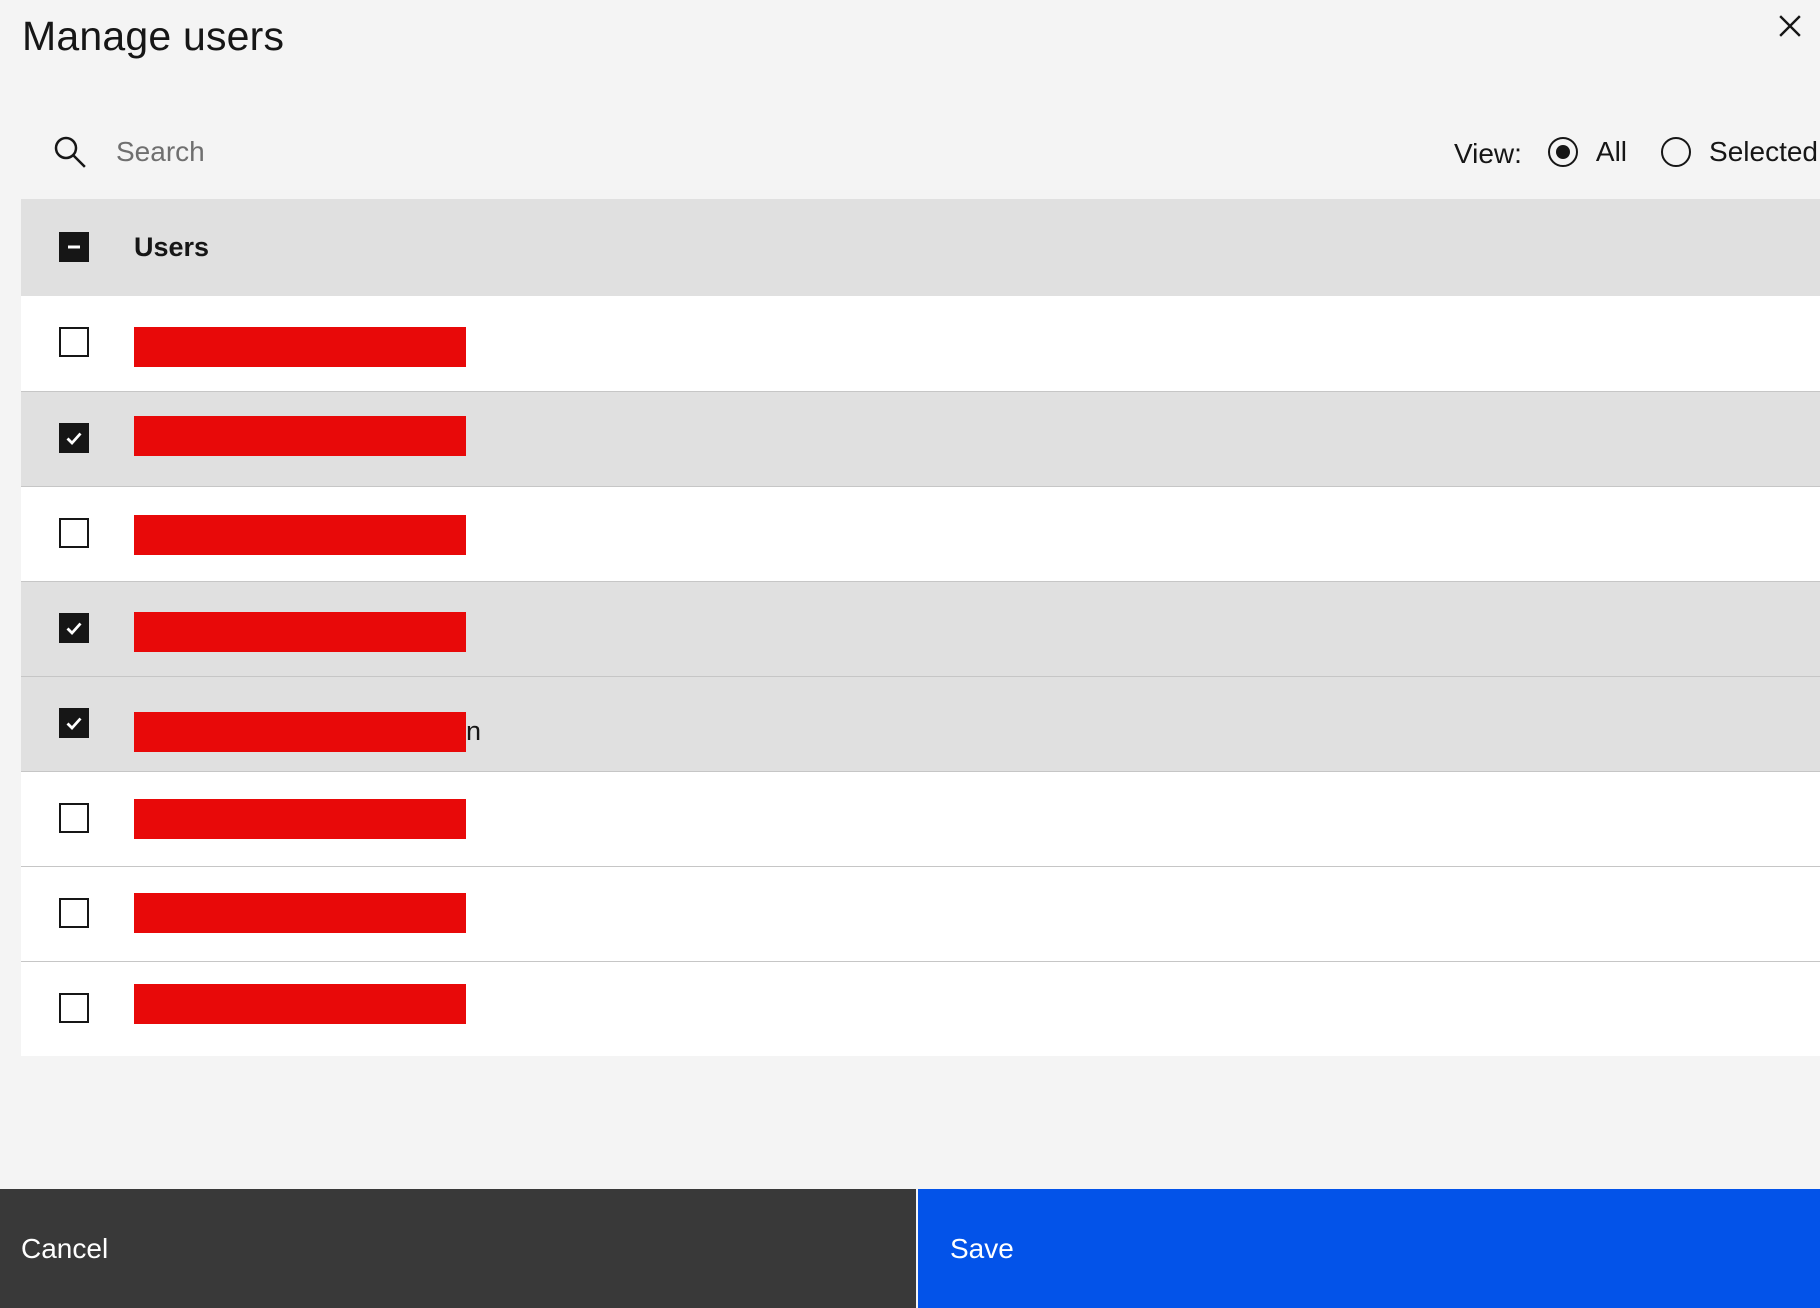 The width and height of the screenshot is (1820, 1308). What do you see at coordinates (1676, 152) in the screenshot?
I see `radio-unselected-icon` at bounding box center [1676, 152].